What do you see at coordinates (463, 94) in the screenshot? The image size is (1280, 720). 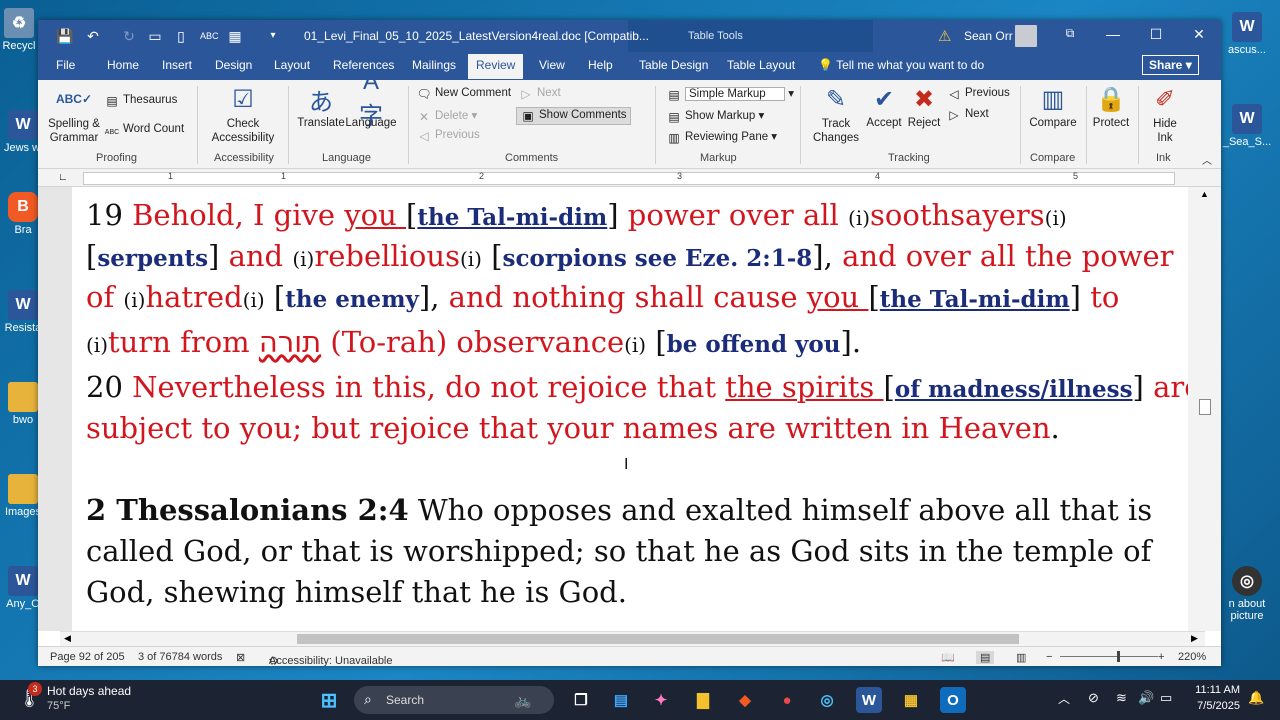 I see `new-comment-button: 🗨 New Comment` at bounding box center [463, 94].